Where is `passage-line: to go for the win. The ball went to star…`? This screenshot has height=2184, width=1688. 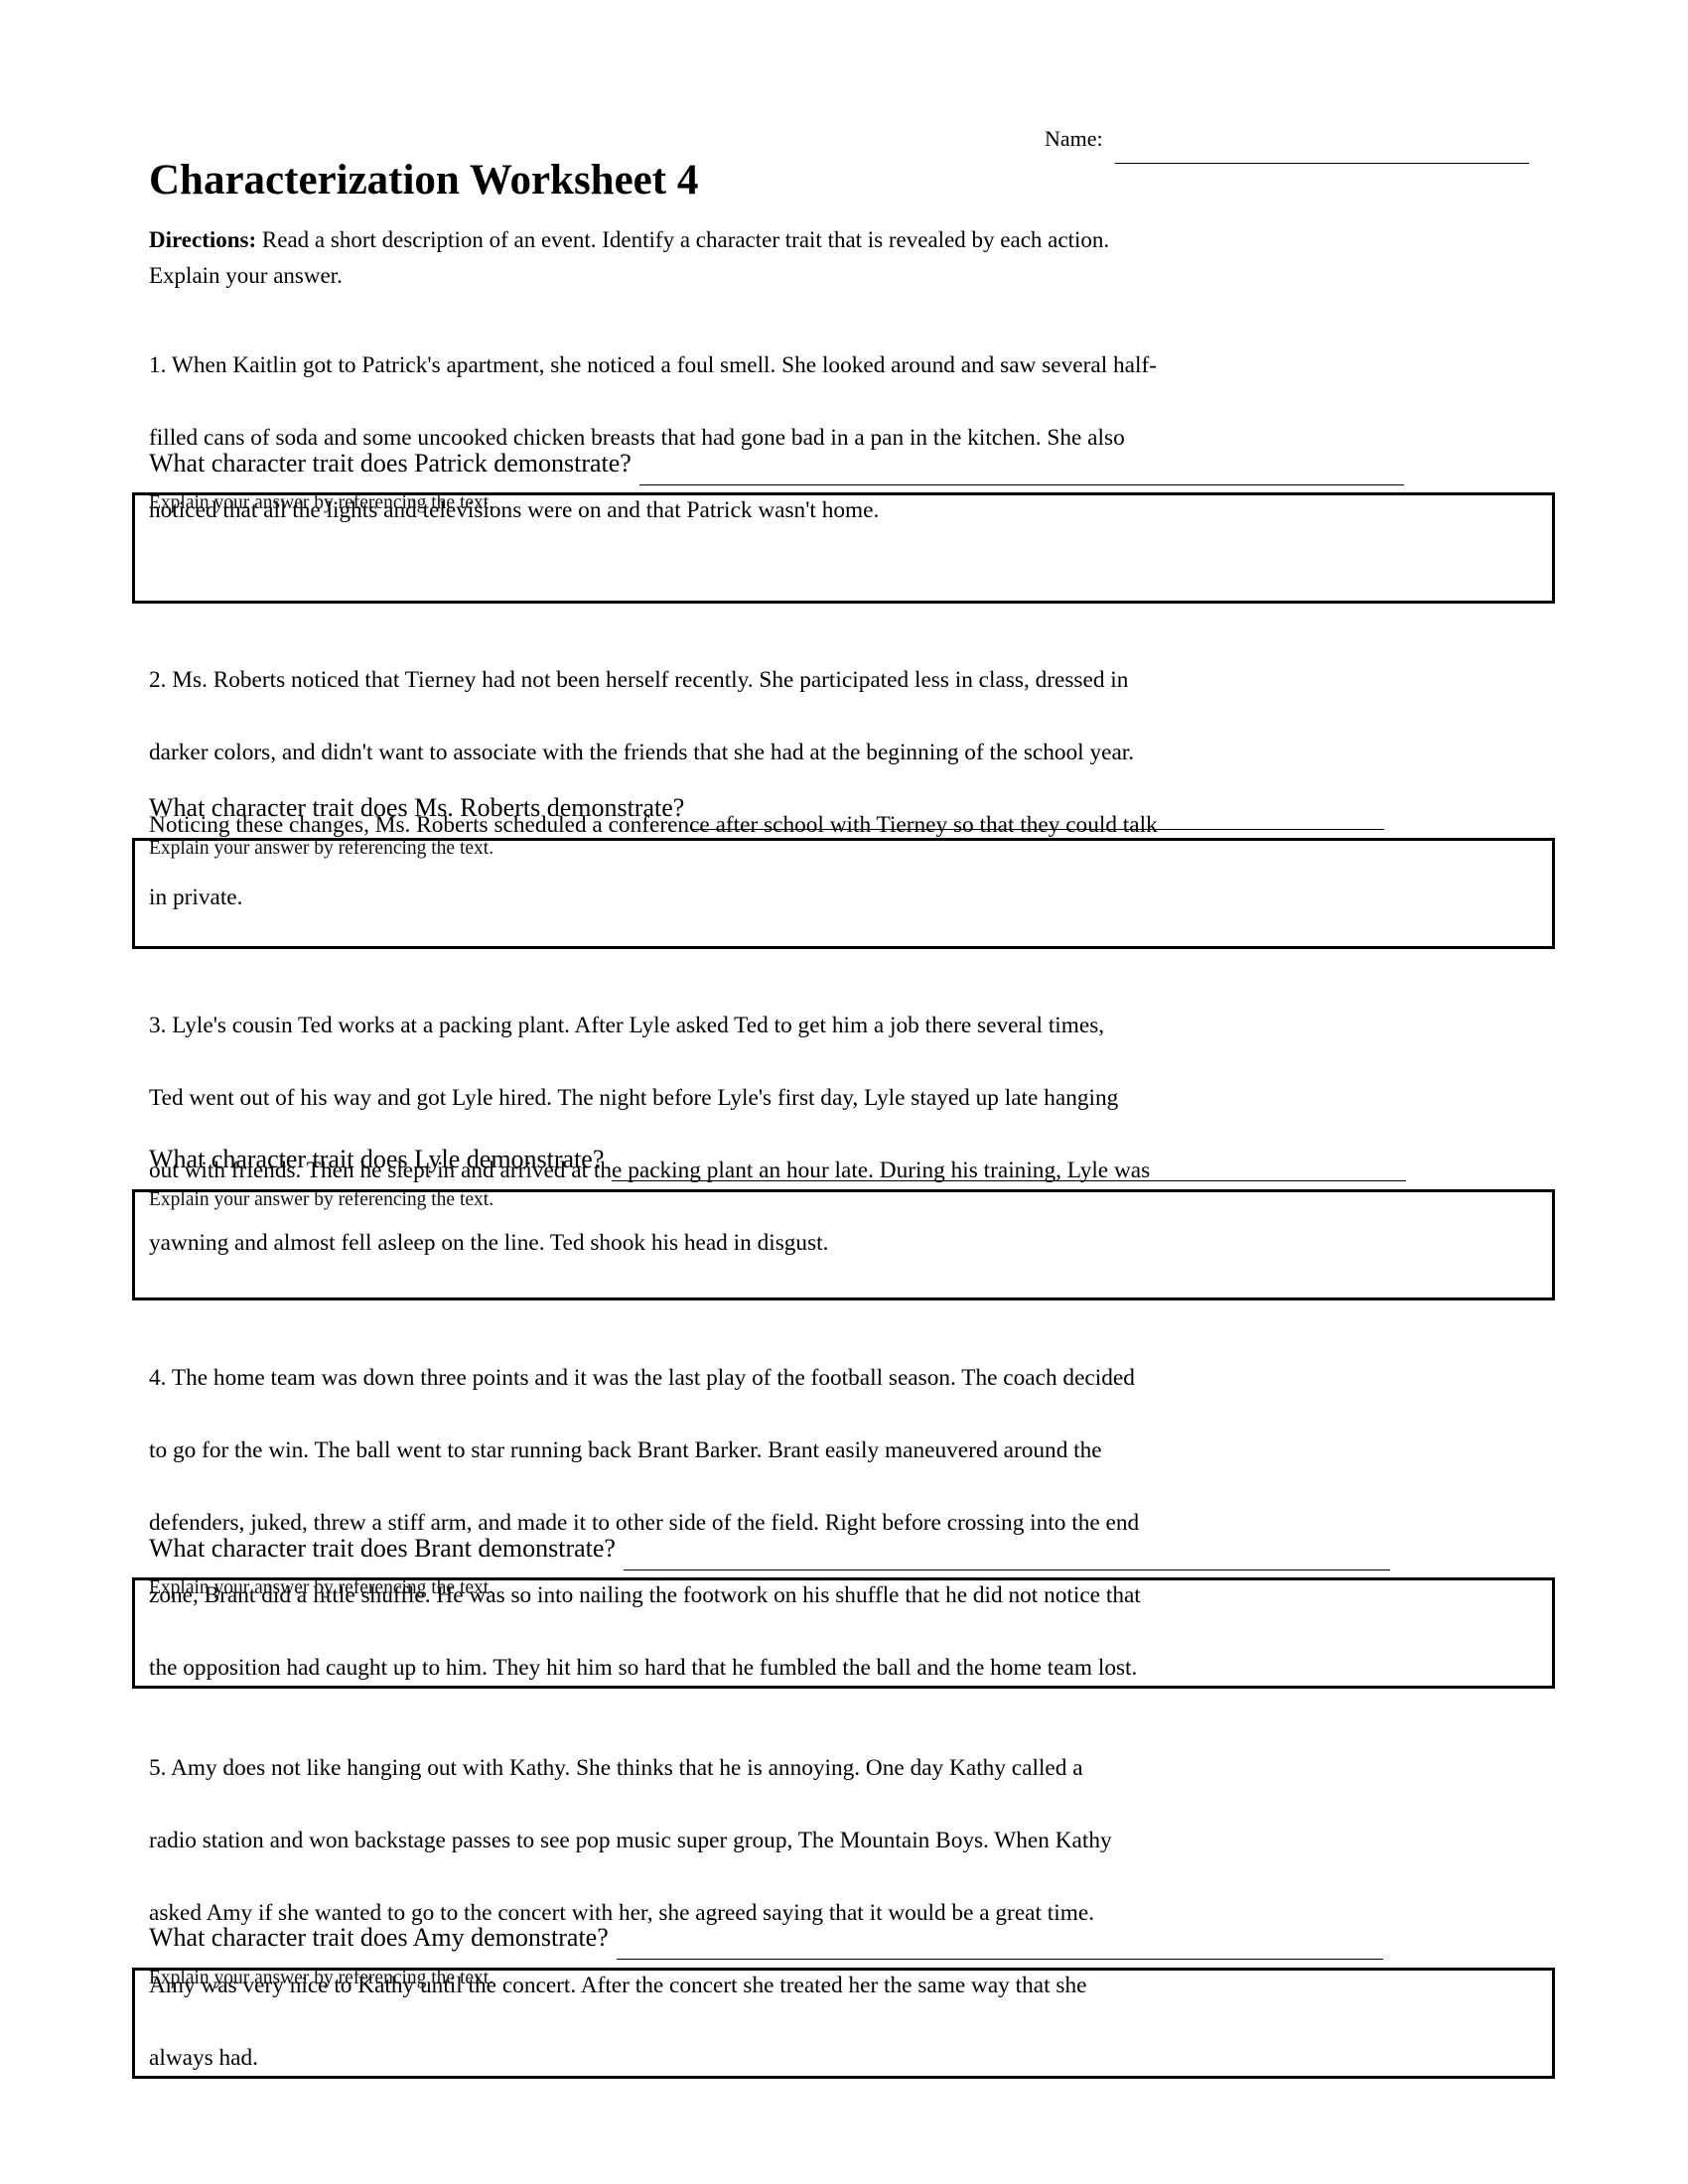 passage-line: to go for the win. The ball went to star… is located at coordinates (625, 1449).